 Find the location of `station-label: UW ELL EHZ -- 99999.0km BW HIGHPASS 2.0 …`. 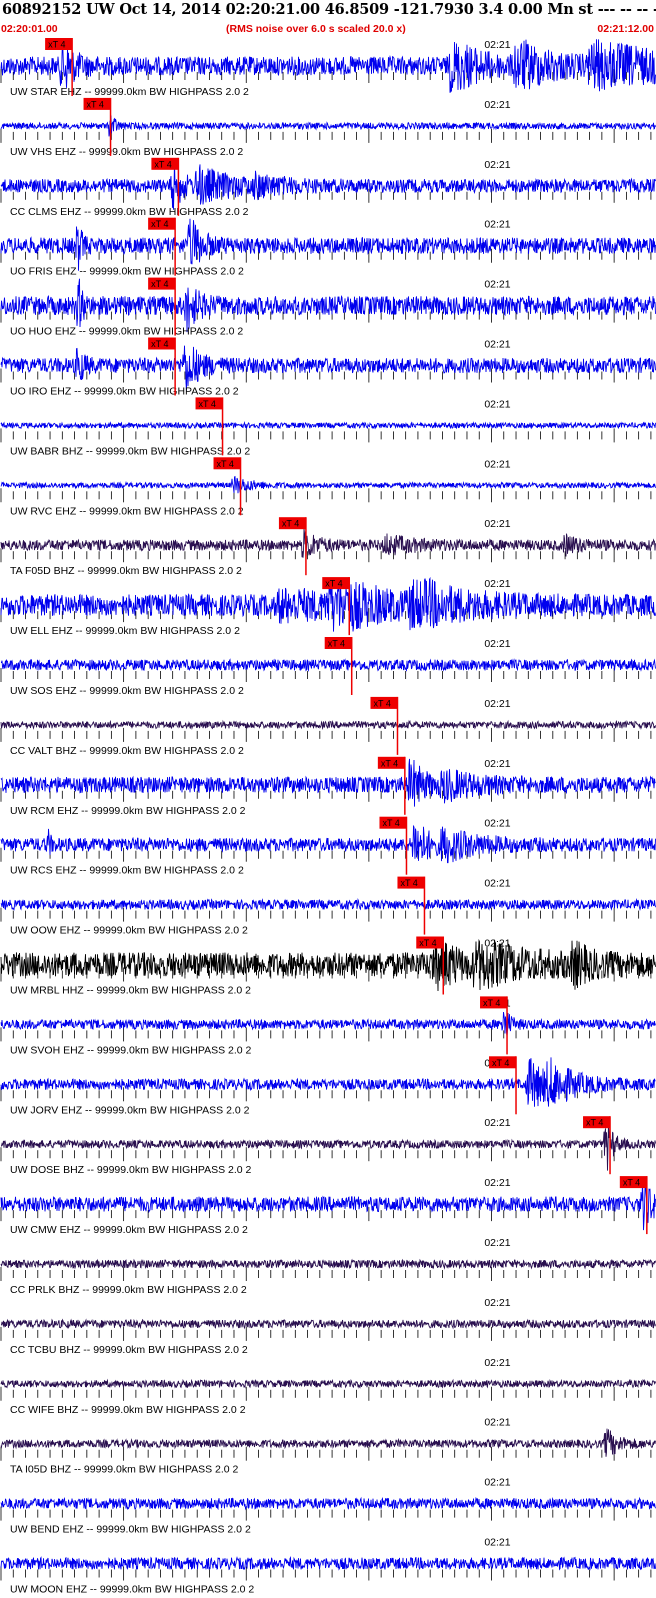

station-label: UW ELL EHZ -- 99999.0km BW HIGHPASS 2.0 … is located at coordinates (125, 631).